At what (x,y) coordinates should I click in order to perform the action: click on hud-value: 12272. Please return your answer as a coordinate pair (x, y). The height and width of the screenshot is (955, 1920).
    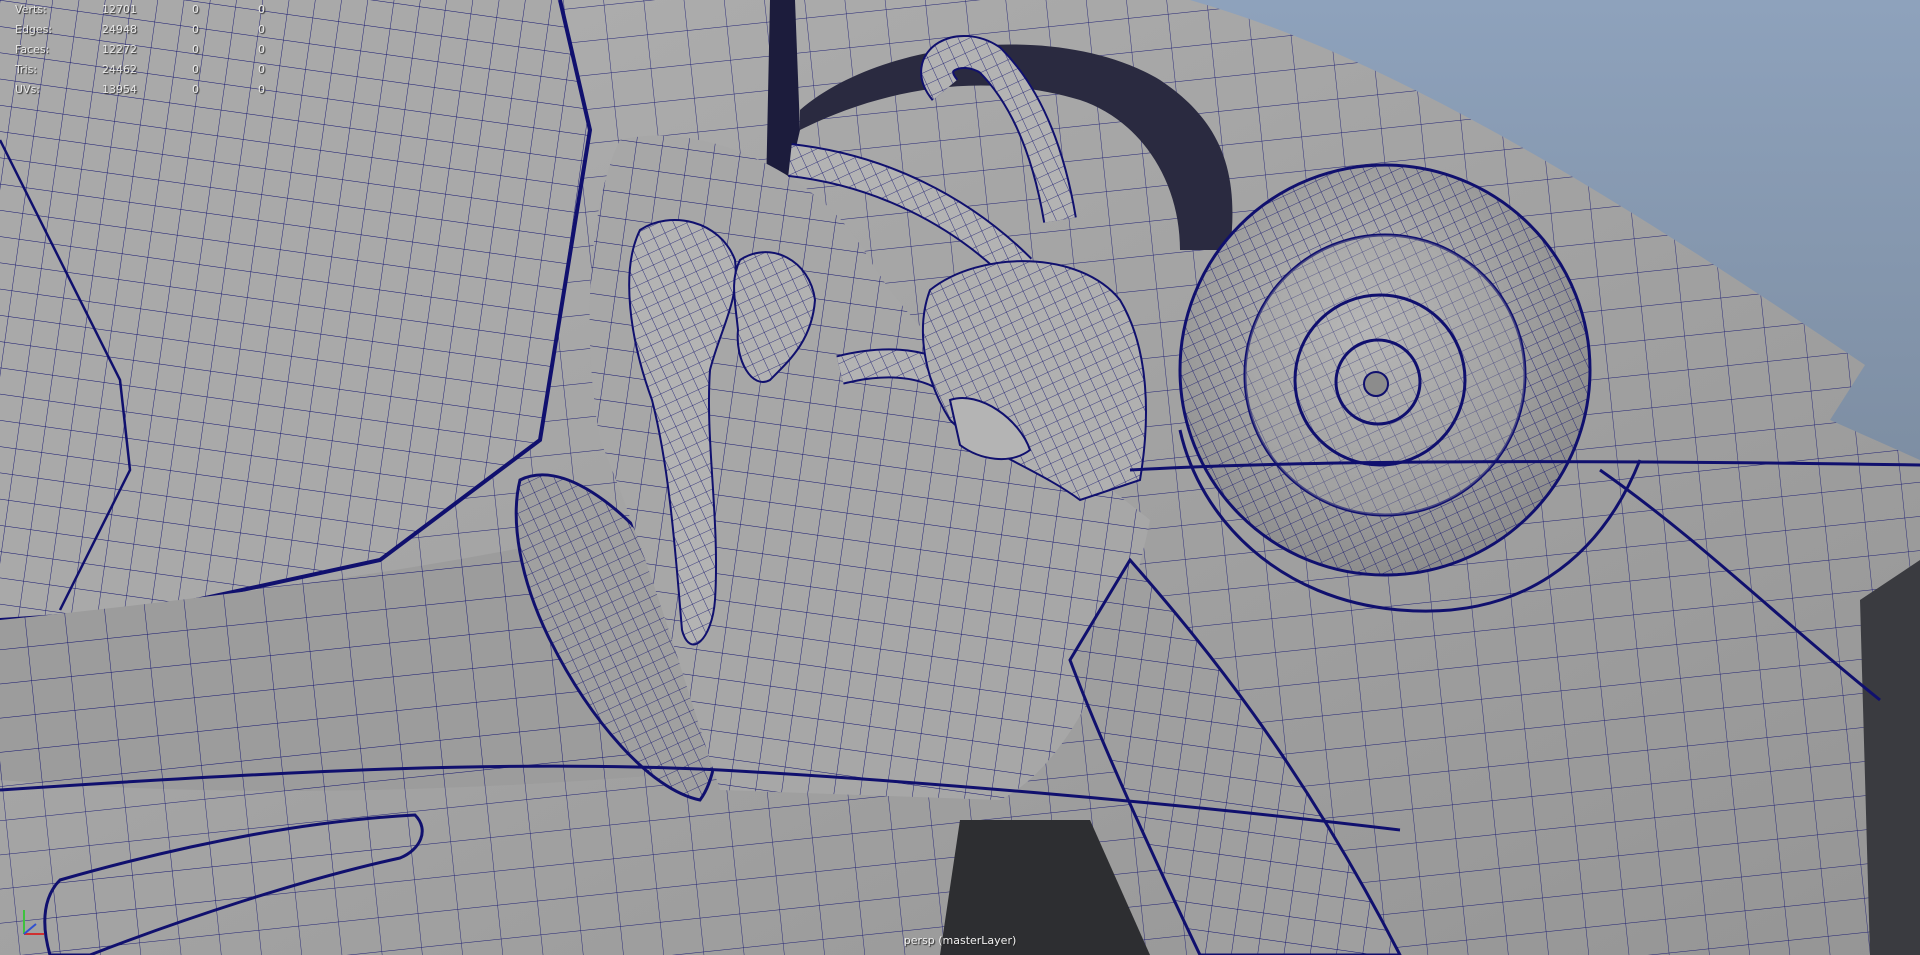
    Looking at the image, I should click on (119, 49).